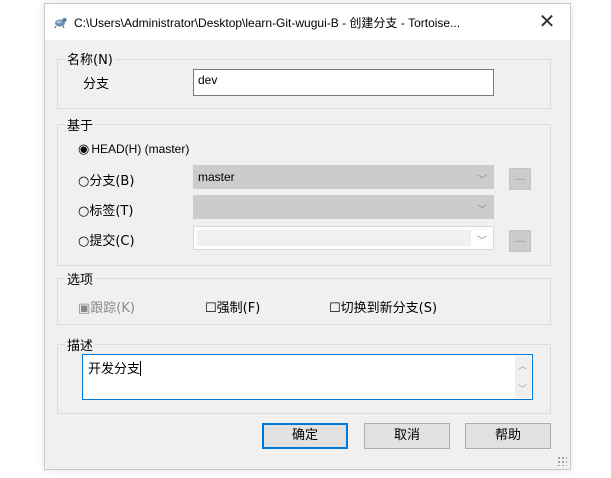  I want to click on help-button: 帮助, so click(508, 436).